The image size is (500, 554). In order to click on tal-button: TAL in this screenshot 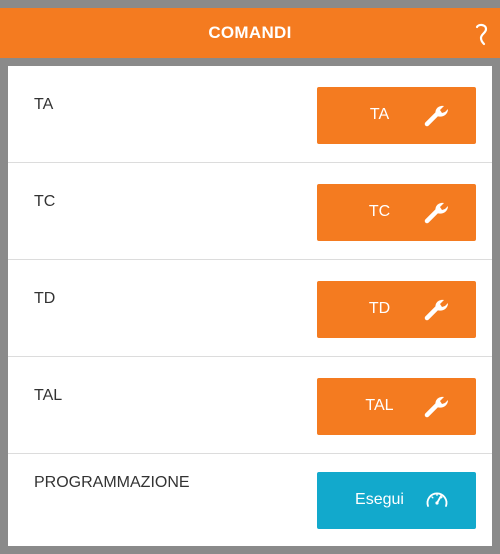, I will do `click(396, 406)`.